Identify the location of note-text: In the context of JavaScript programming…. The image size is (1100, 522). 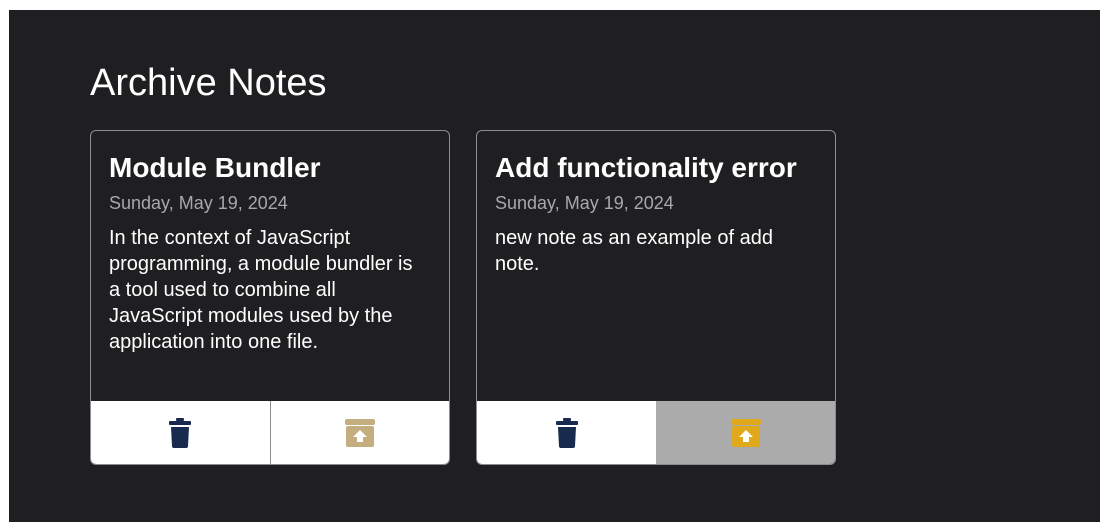
(261, 290).